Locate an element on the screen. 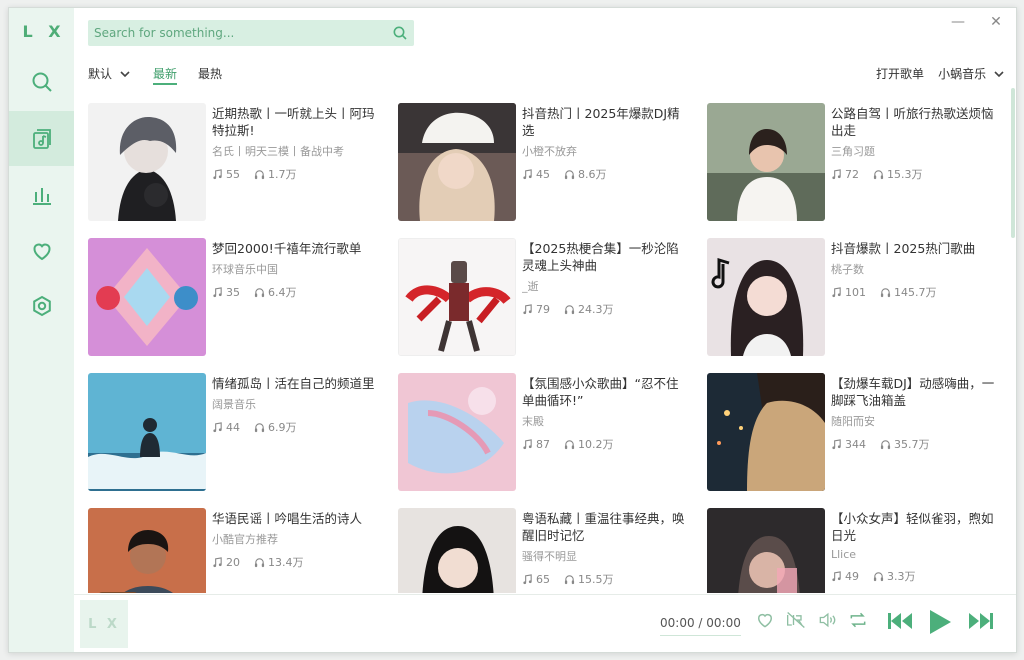 The width and height of the screenshot is (1024, 660). bar-chart-icon is located at coordinates (41, 196).